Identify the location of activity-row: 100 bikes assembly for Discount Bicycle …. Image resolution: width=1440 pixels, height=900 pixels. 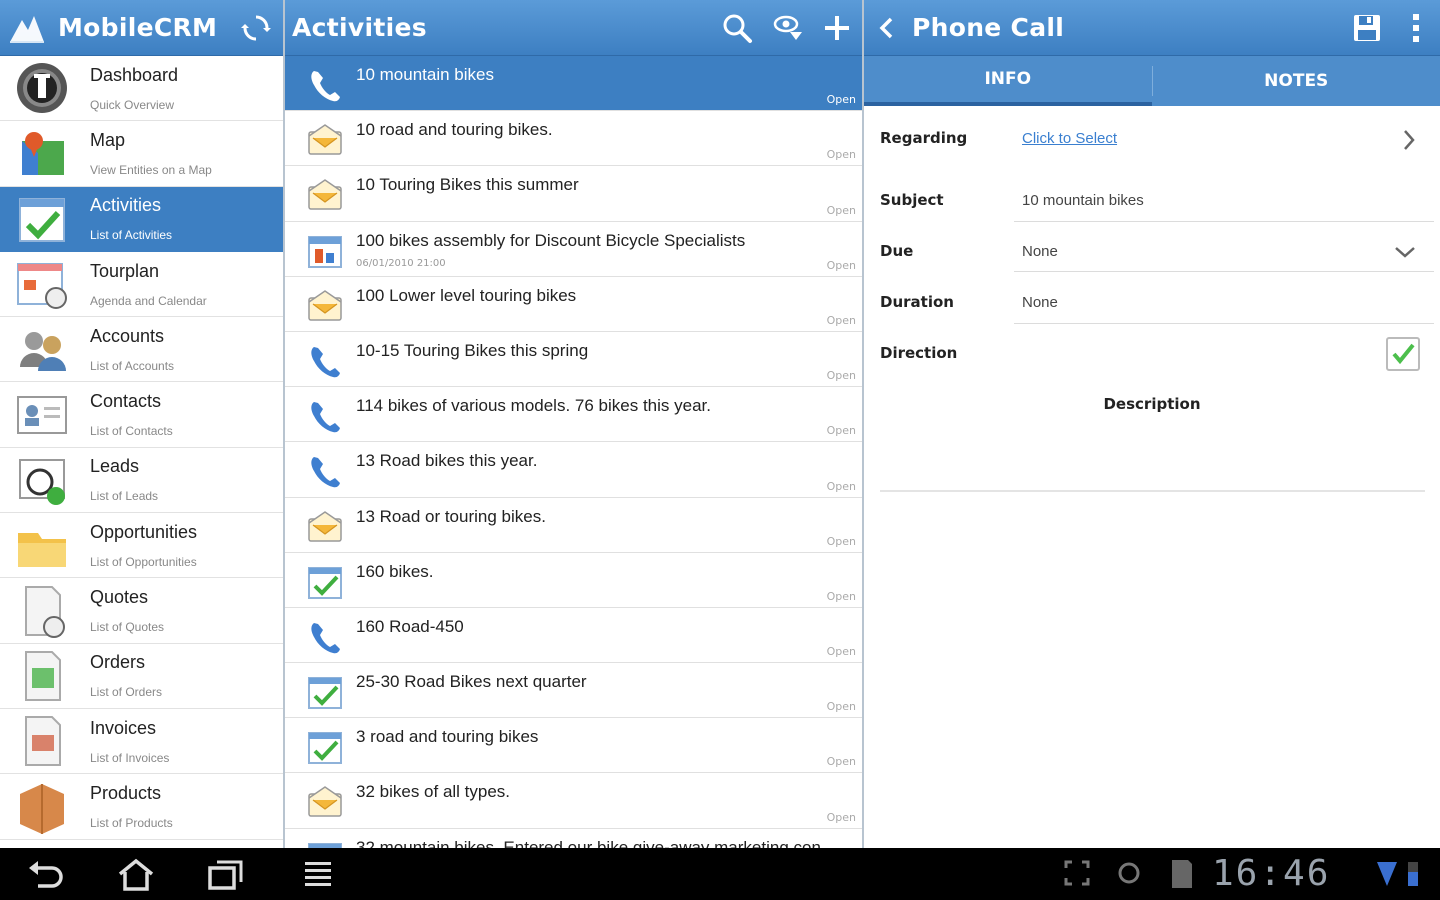
(573, 249).